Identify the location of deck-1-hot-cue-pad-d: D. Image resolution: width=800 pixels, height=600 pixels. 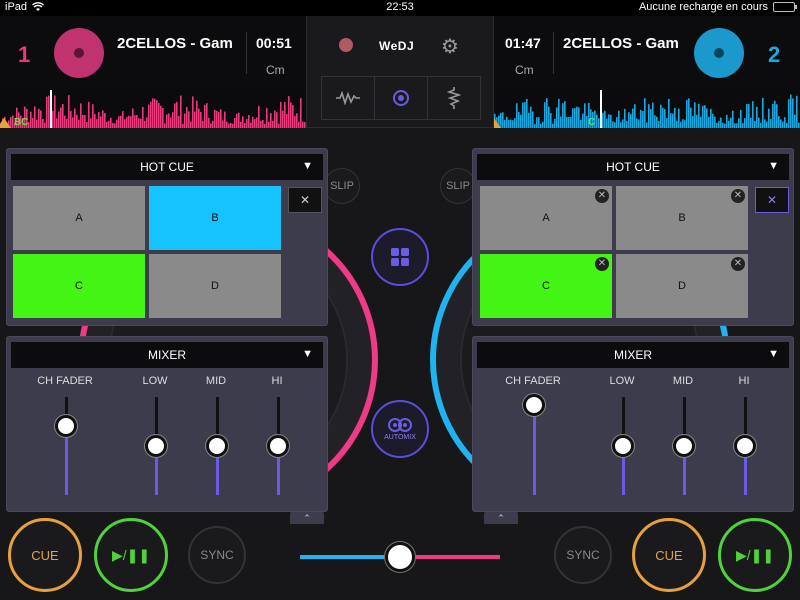
(215, 286).